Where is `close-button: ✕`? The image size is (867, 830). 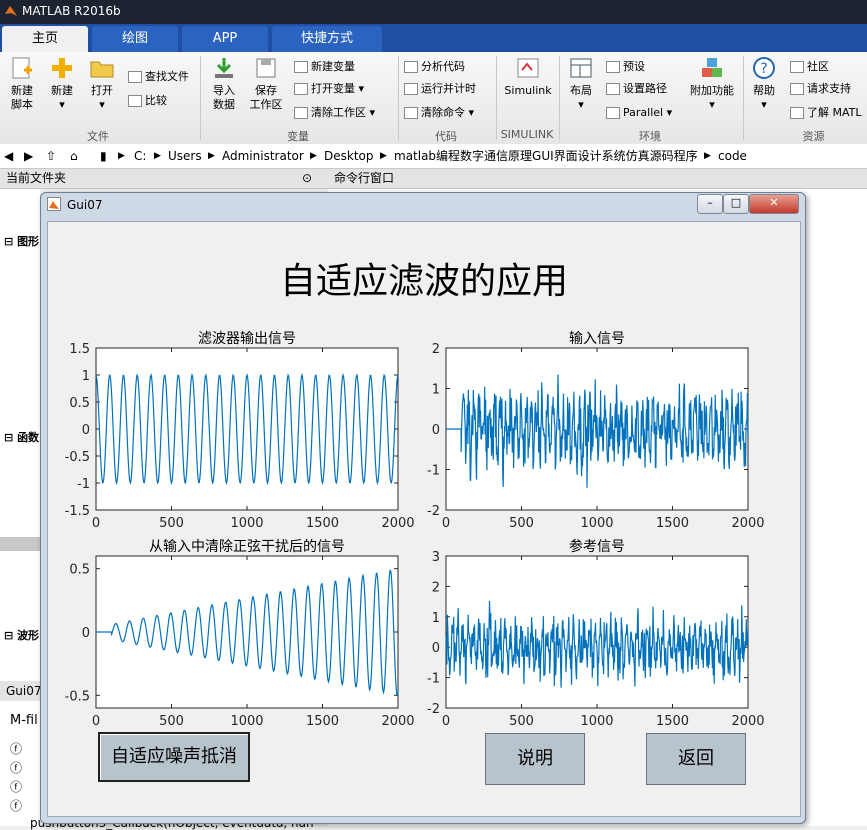
close-button: ✕ is located at coordinates (774, 204).